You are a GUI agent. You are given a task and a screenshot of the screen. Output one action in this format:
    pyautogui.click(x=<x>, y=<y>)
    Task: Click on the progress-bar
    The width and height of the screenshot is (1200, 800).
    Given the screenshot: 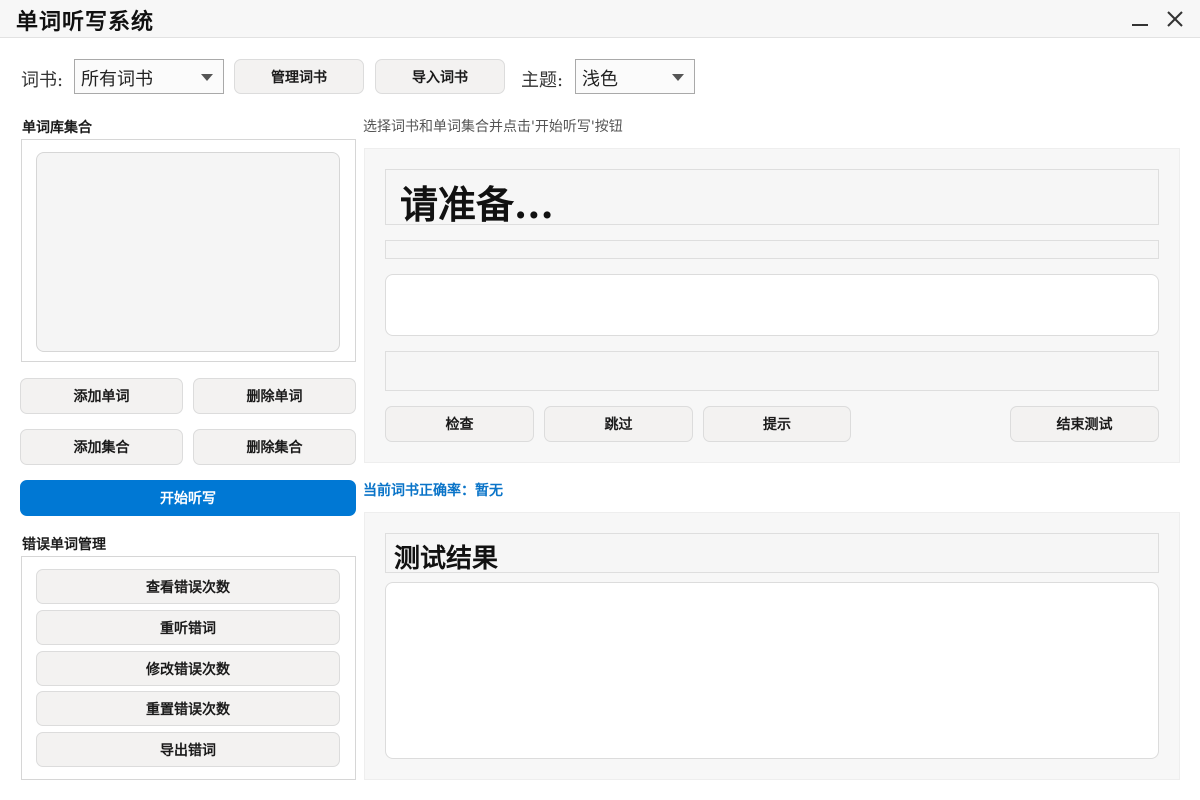 What is the action you would take?
    pyautogui.click(x=772, y=249)
    